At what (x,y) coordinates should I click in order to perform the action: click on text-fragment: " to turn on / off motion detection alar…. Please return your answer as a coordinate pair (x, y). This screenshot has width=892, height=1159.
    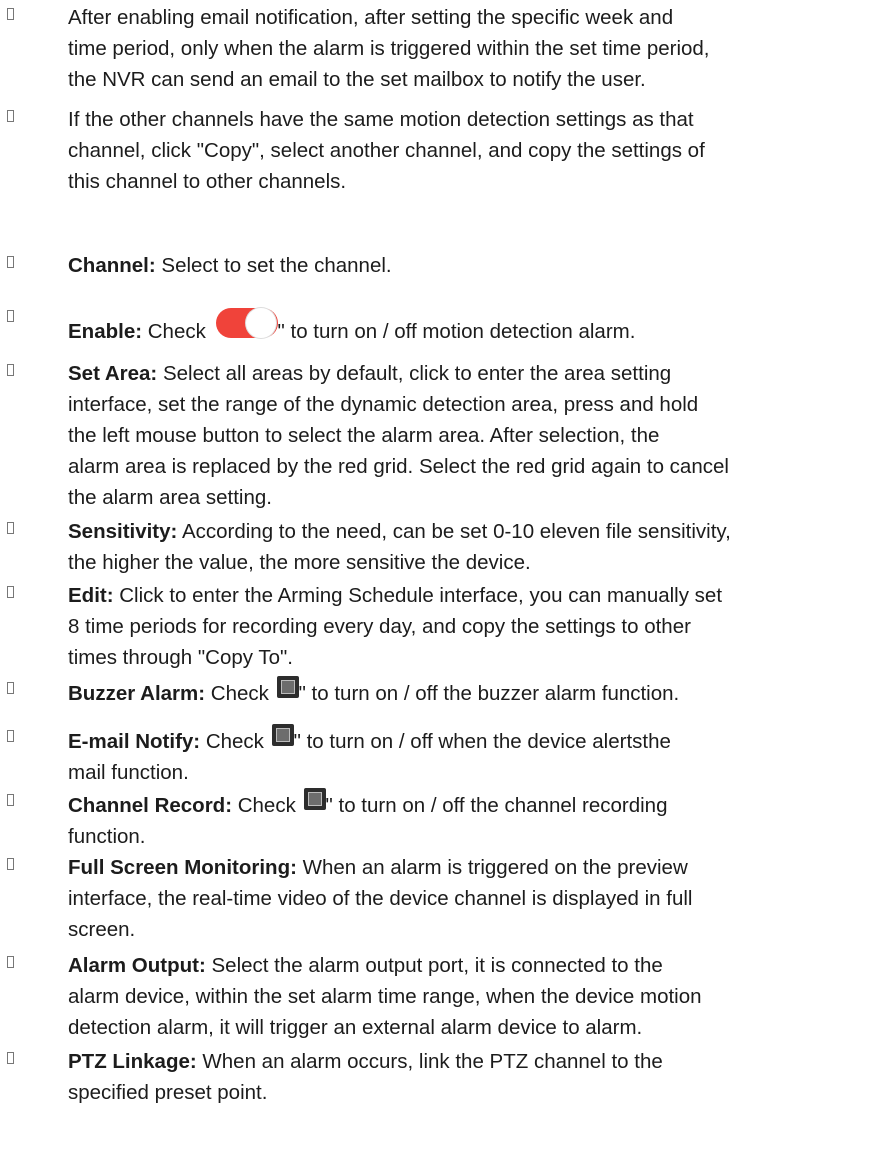
    Looking at the image, I should click on (456, 331).